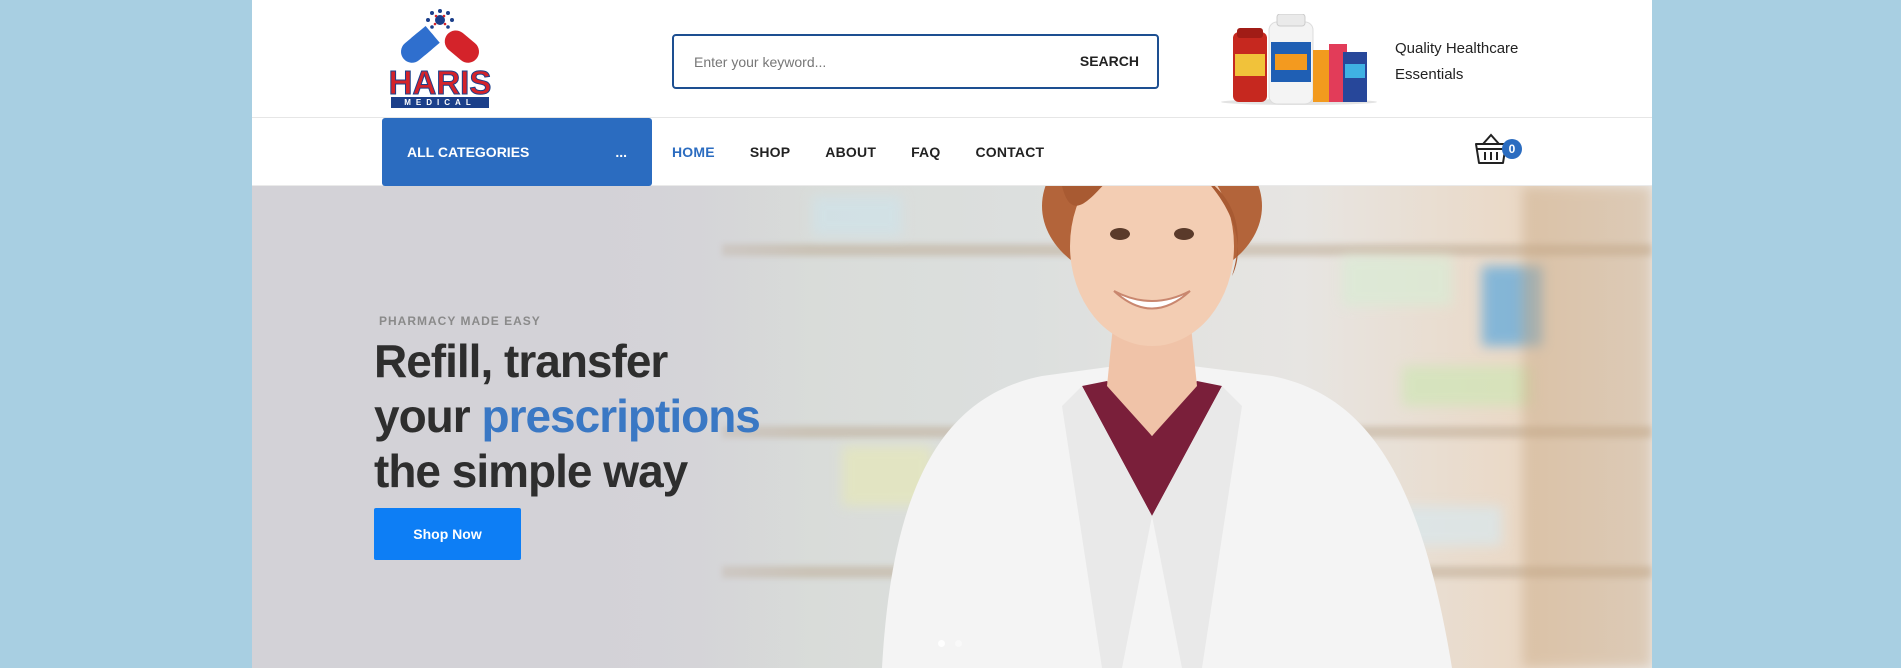 Image resolution: width=1901 pixels, height=668 pixels. I want to click on hero-title-line-3: the simple way, so click(531, 471).